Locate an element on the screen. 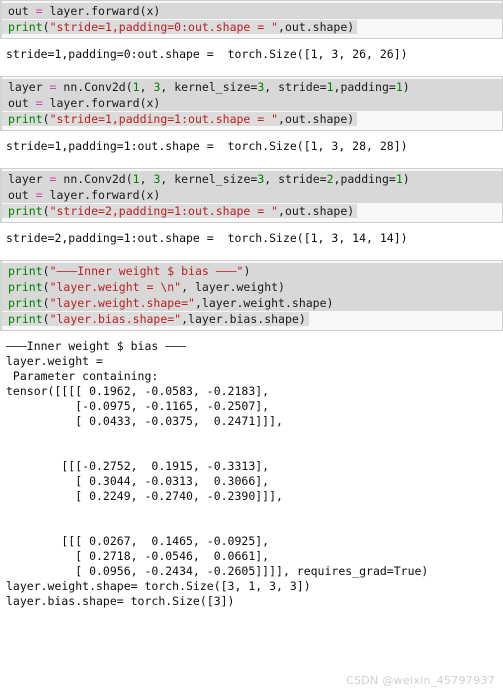 The height and width of the screenshot is (699, 503). output-line: layer.weight = is located at coordinates (54, 361).